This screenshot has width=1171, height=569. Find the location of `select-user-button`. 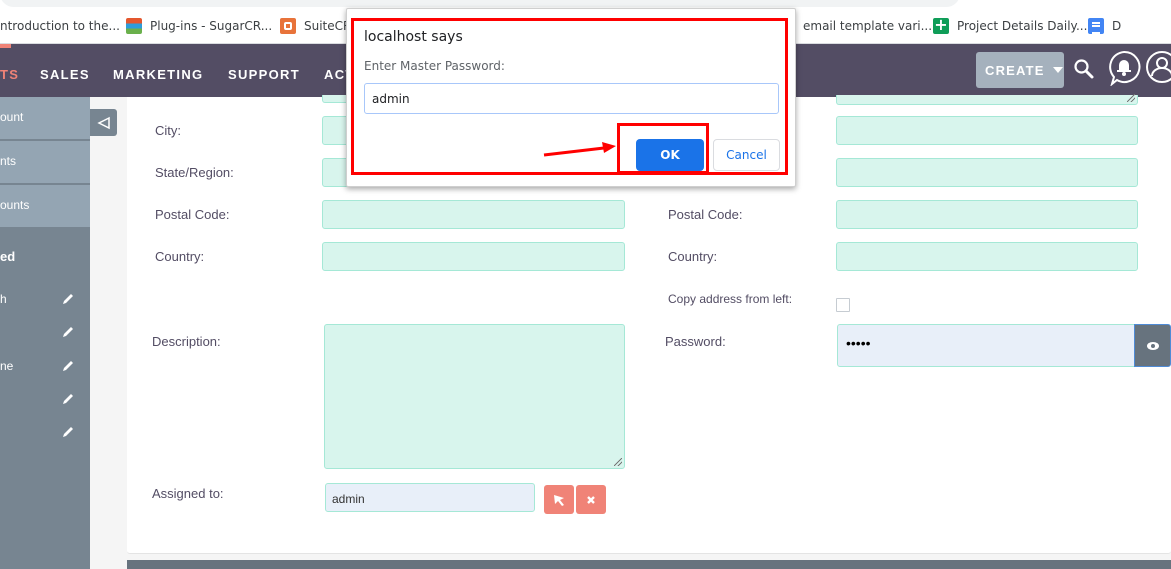

select-user-button is located at coordinates (559, 499).